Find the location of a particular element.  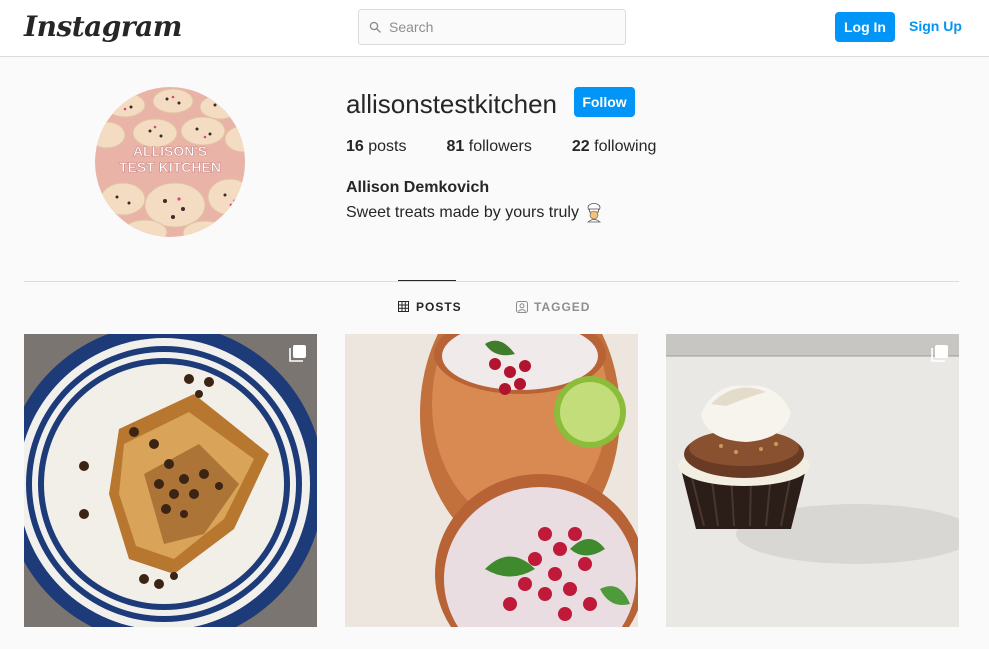

avatar-text-line2: TEST KITCHEN is located at coordinates (170, 167).